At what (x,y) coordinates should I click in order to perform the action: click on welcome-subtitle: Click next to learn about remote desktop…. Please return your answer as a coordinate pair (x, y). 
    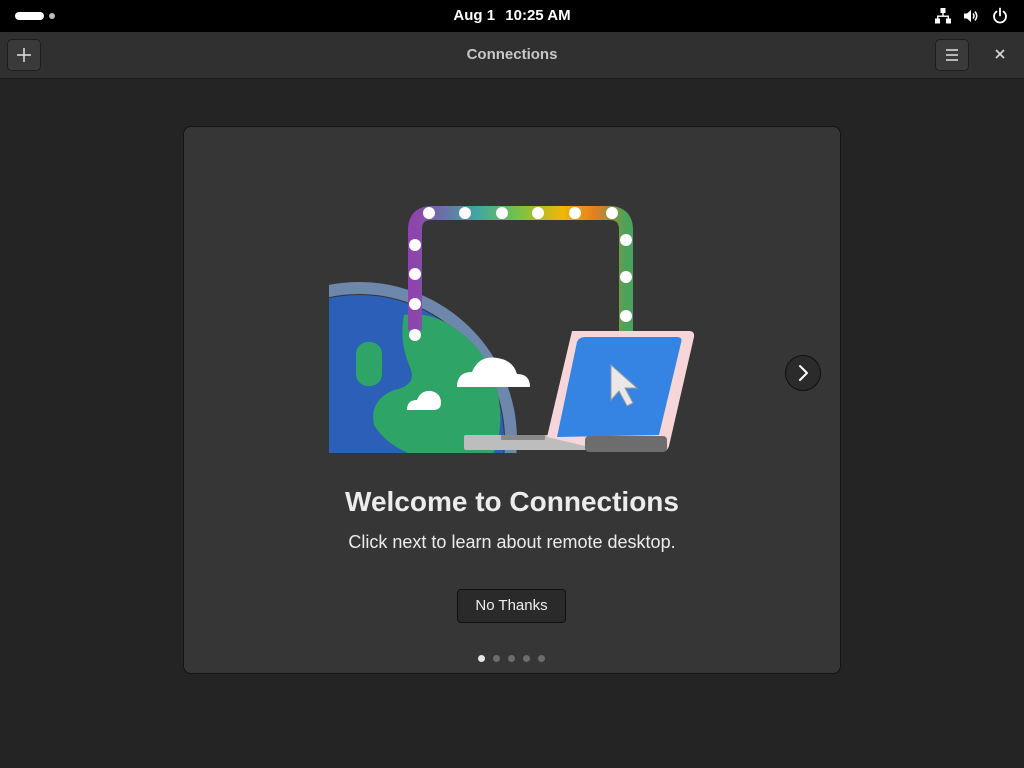
    Looking at the image, I should click on (512, 542).